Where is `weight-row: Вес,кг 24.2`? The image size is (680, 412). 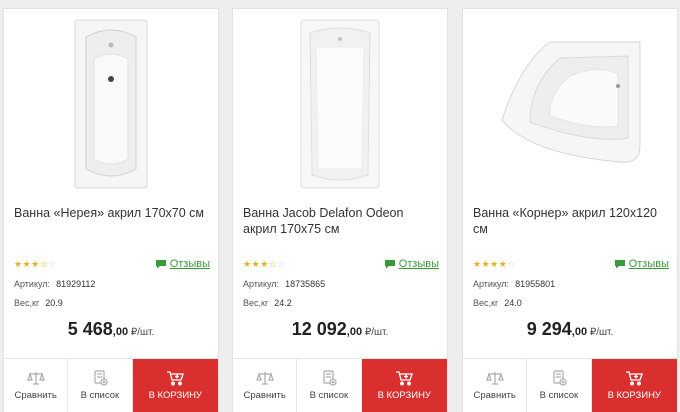
weight-row: Вес,кг 24.2 is located at coordinates (267, 303).